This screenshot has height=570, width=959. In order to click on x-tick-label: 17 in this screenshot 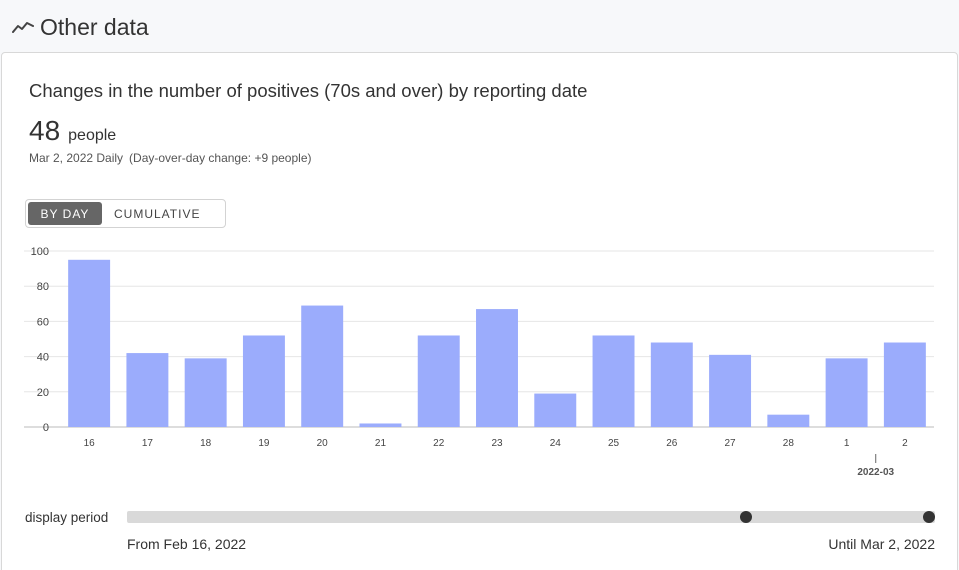, I will do `click(148, 443)`.